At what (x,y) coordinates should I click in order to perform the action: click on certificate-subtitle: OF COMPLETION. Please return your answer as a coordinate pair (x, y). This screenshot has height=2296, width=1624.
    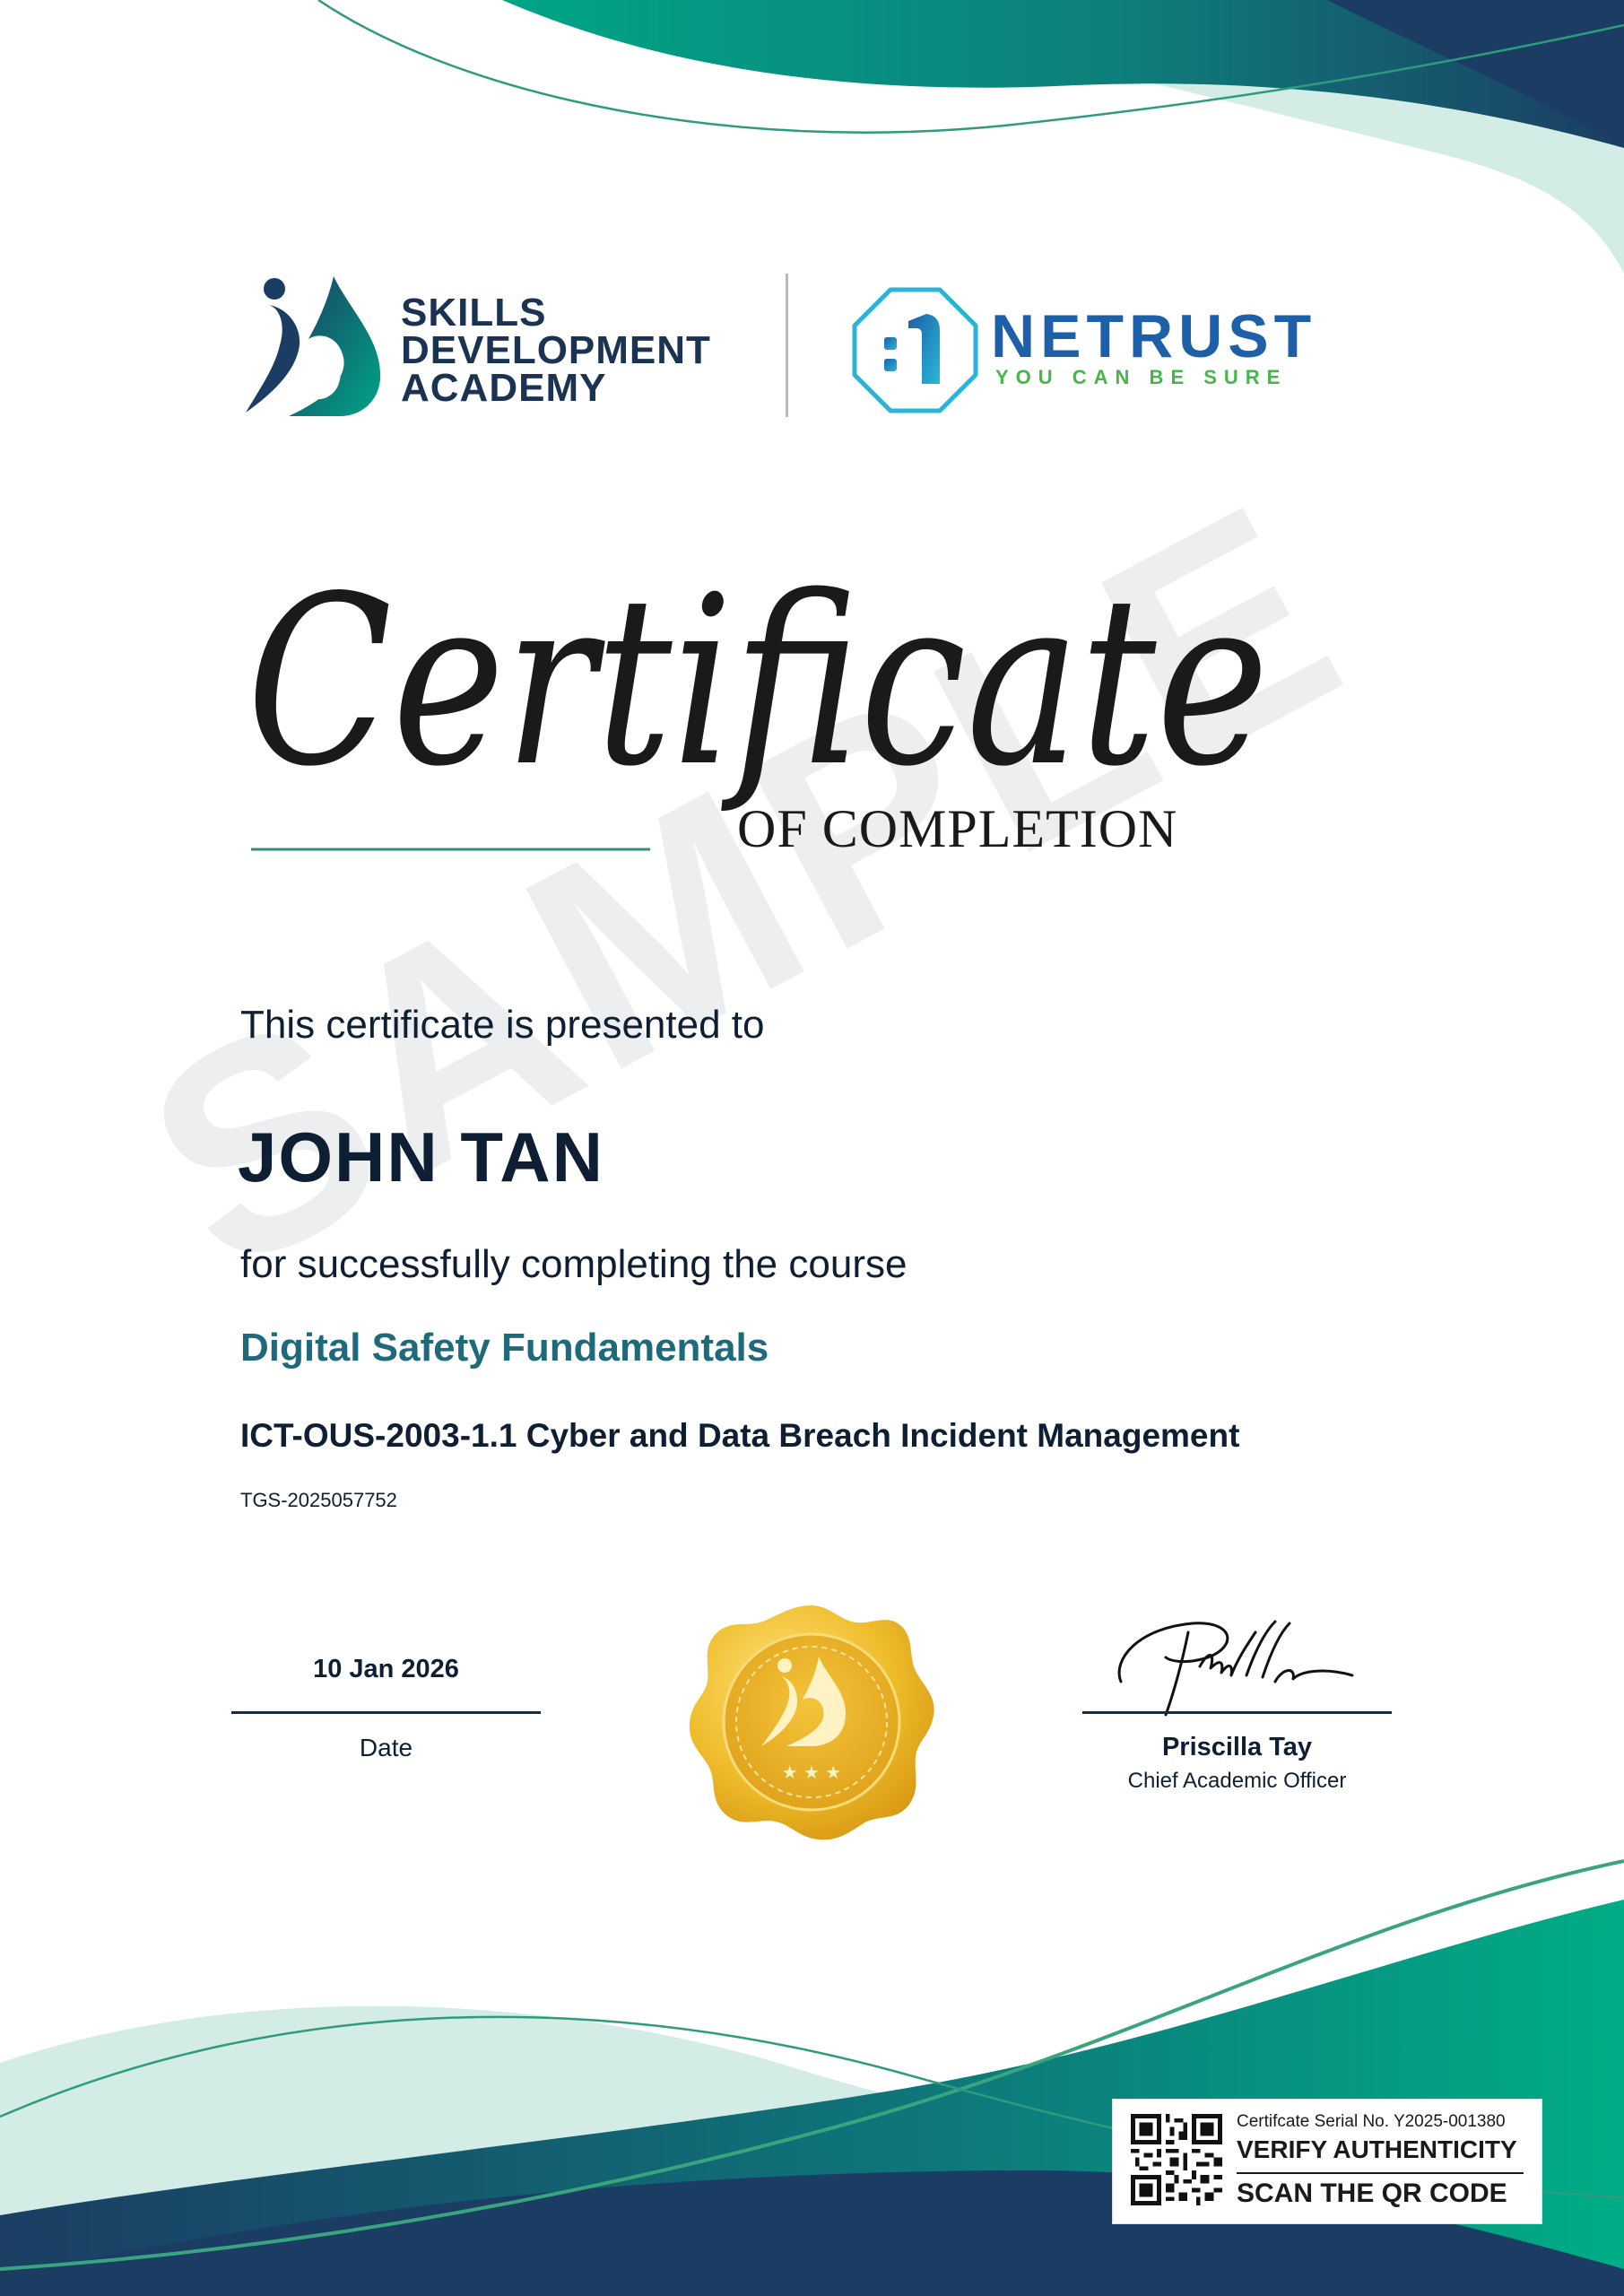
    Looking at the image, I should click on (957, 828).